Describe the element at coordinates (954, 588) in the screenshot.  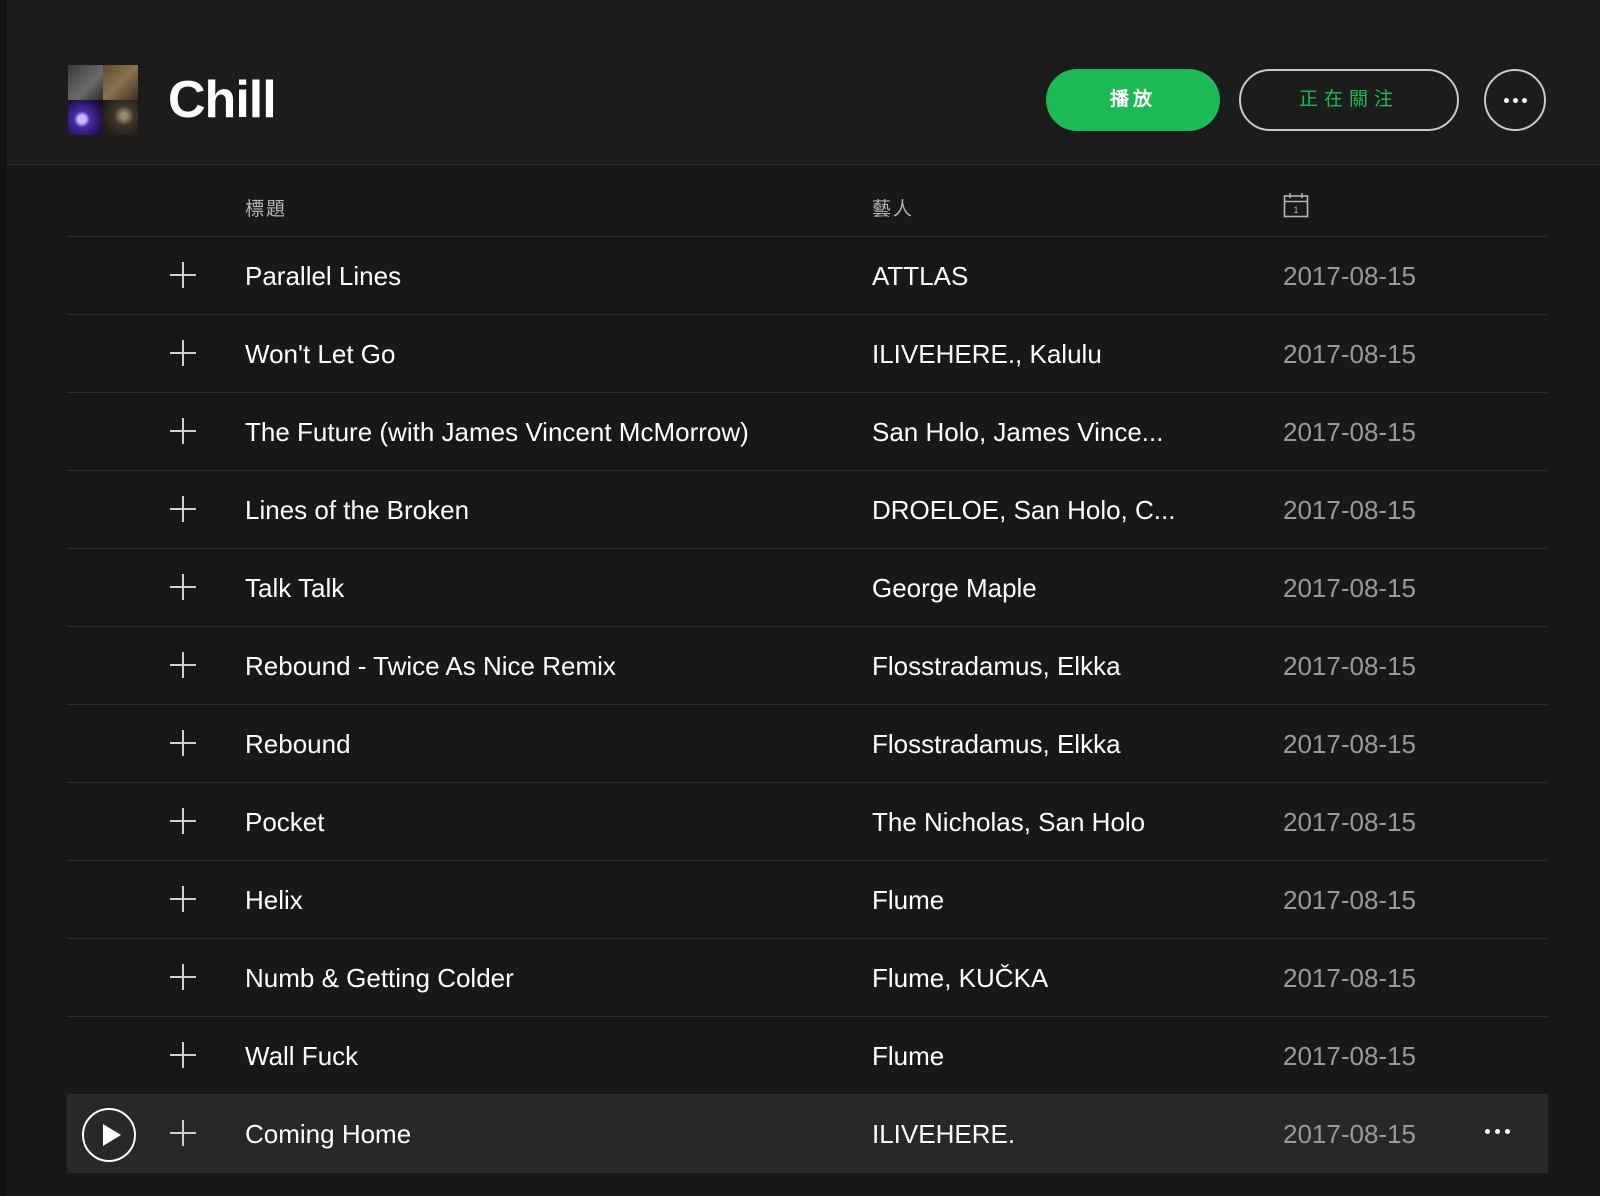
I see `track-artist: George Maple` at that location.